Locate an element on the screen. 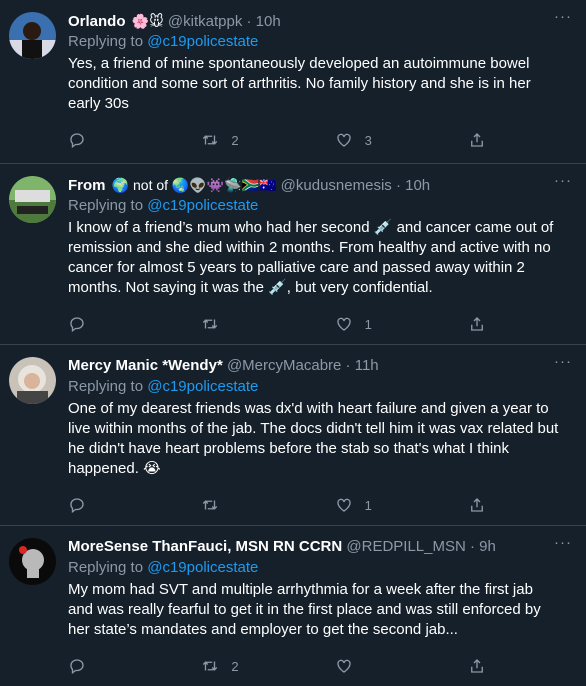 The width and height of the screenshot is (586, 686). tweet-actions: 2 is located at coordinates (278, 666).